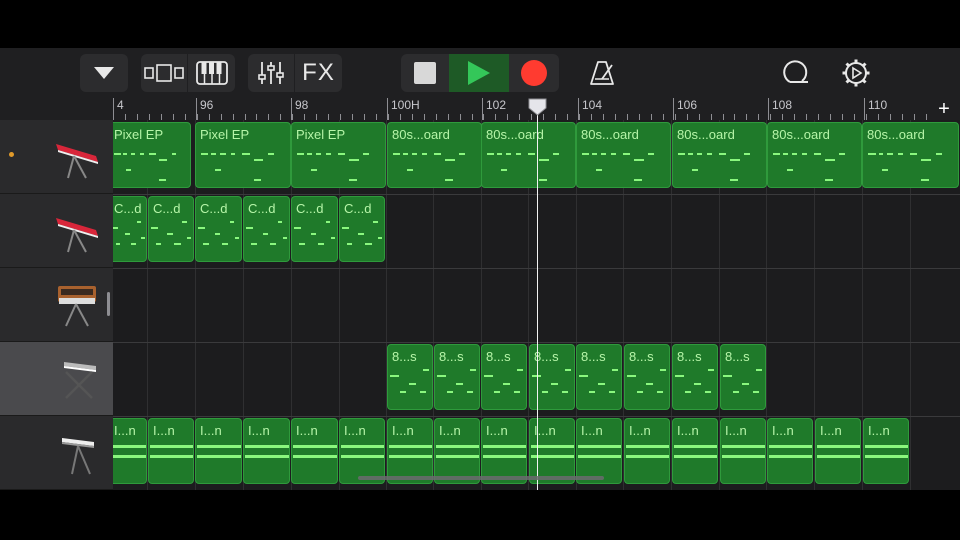 The image size is (960, 540). What do you see at coordinates (104, 73) in the screenshot?
I see `tracks-menu-button` at bounding box center [104, 73].